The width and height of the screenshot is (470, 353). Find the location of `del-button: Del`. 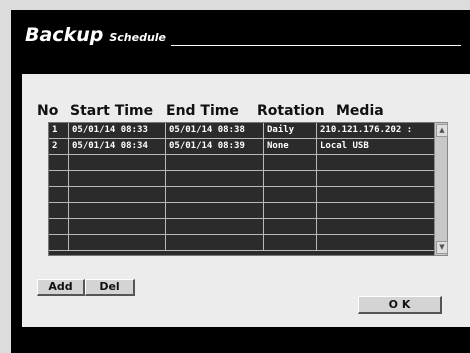

del-button: Del is located at coordinates (110, 287).